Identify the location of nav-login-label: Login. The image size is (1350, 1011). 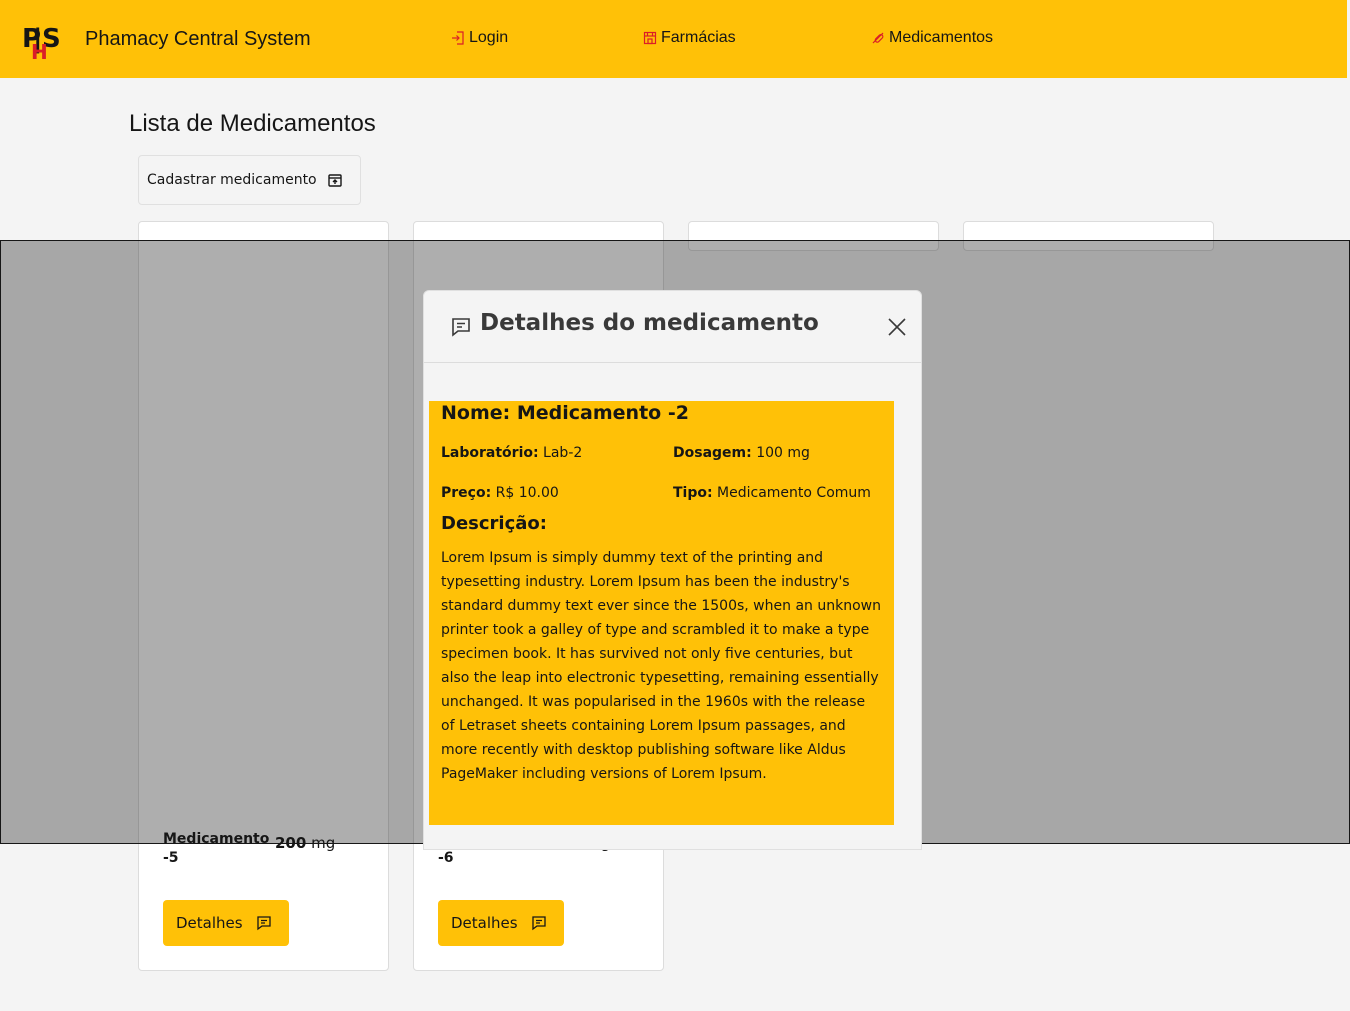
(489, 37).